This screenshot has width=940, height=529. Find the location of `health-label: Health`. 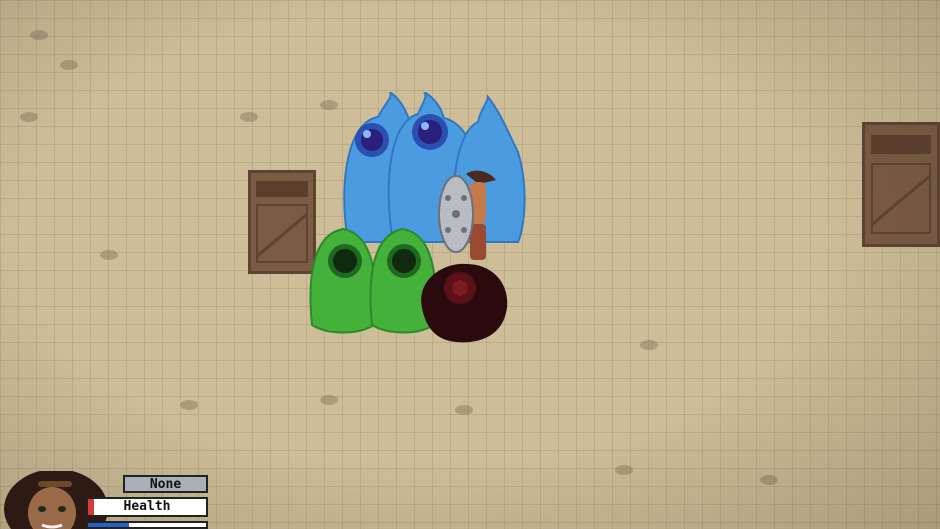

health-label: Health is located at coordinates (147, 506).